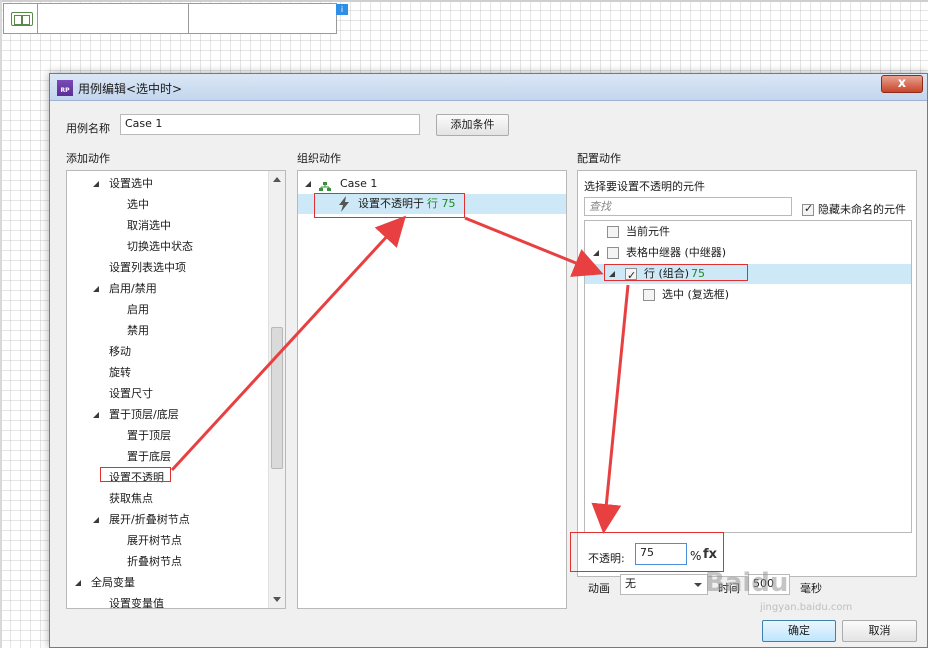 This screenshot has width=928, height=648. Describe the element at coordinates (806, 607) in the screenshot. I see `baidu-watermark-url: jingyan.baidu.com` at that location.